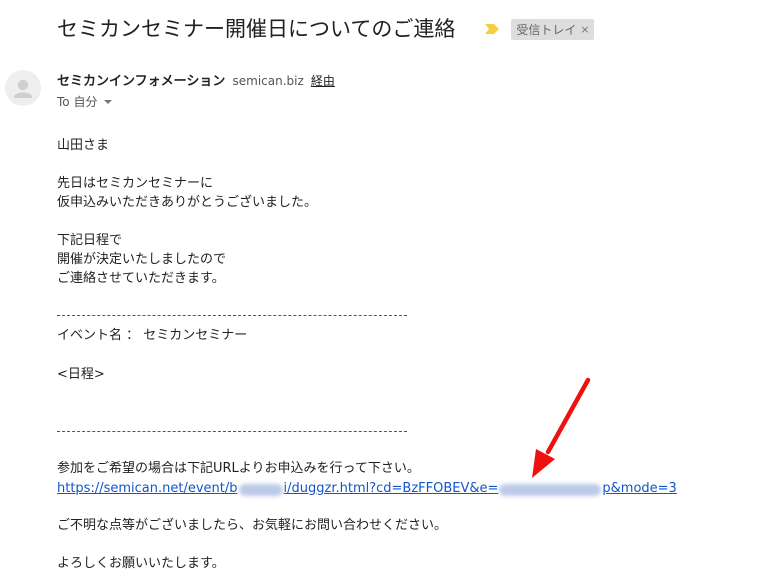  What do you see at coordinates (391, 488) in the screenshot?
I see `registration-link-part-2: i/duggzr.html?cd=BzFFOBEV&e=` at bounding box center [391, 488].